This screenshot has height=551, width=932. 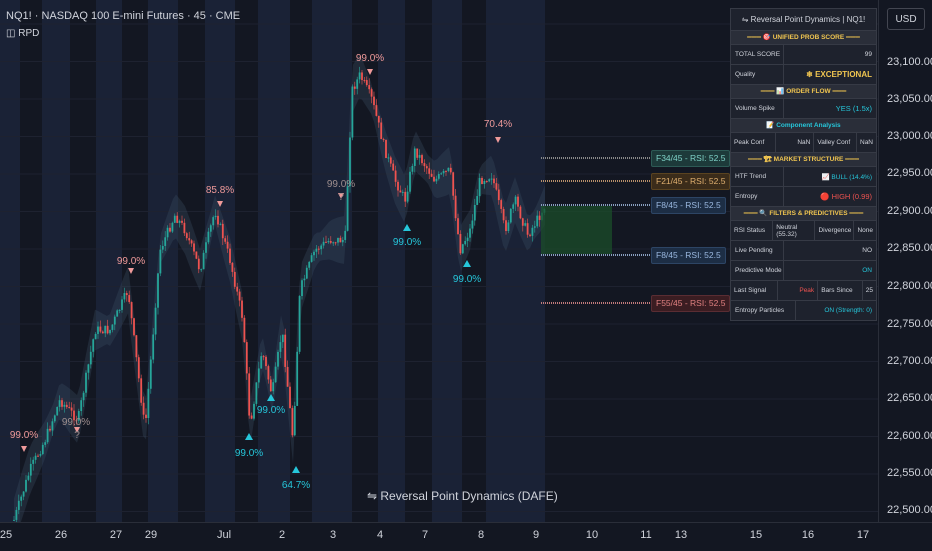 I want to click on label: Last Signal, so click(x=754, y=290).